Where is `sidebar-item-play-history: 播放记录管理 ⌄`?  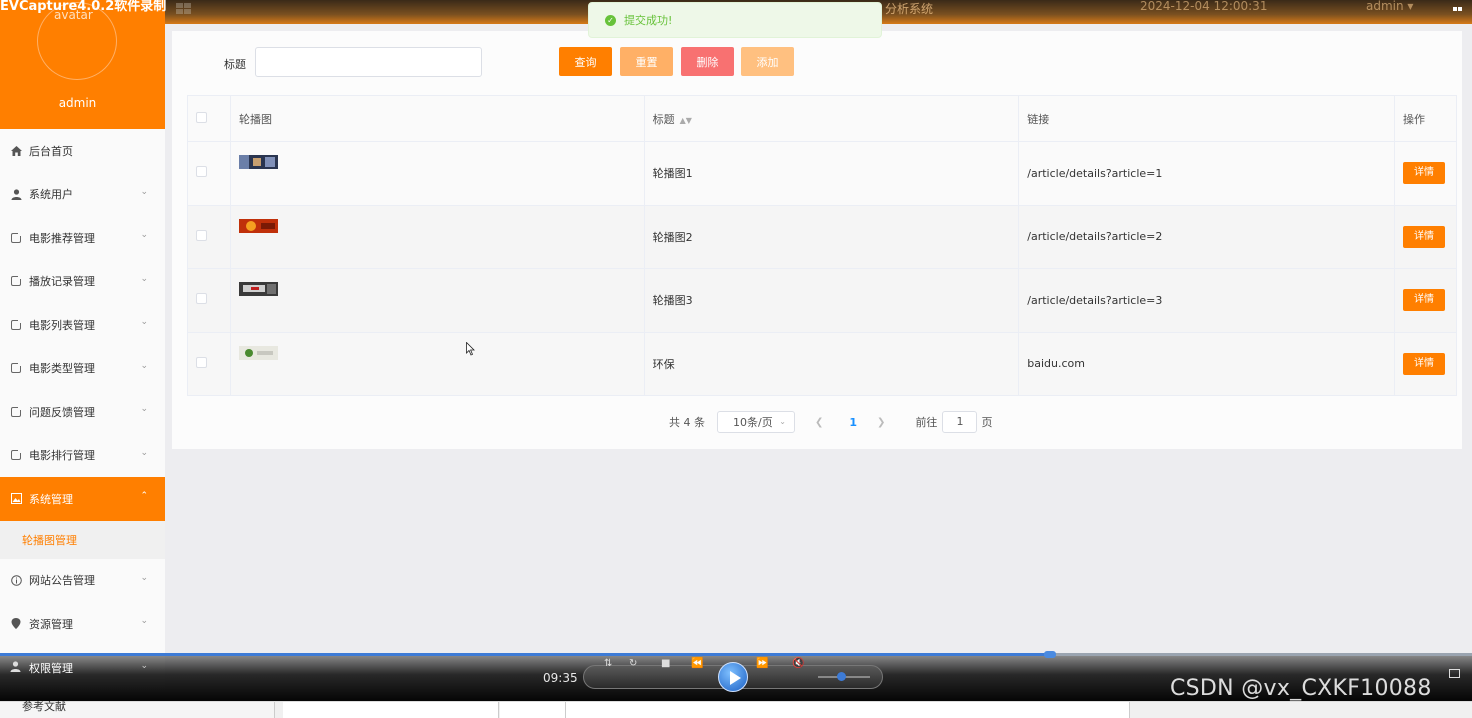 sidebar-item-play-history: 播放记录管理 ⌄ is located at coordinates (82, 282).